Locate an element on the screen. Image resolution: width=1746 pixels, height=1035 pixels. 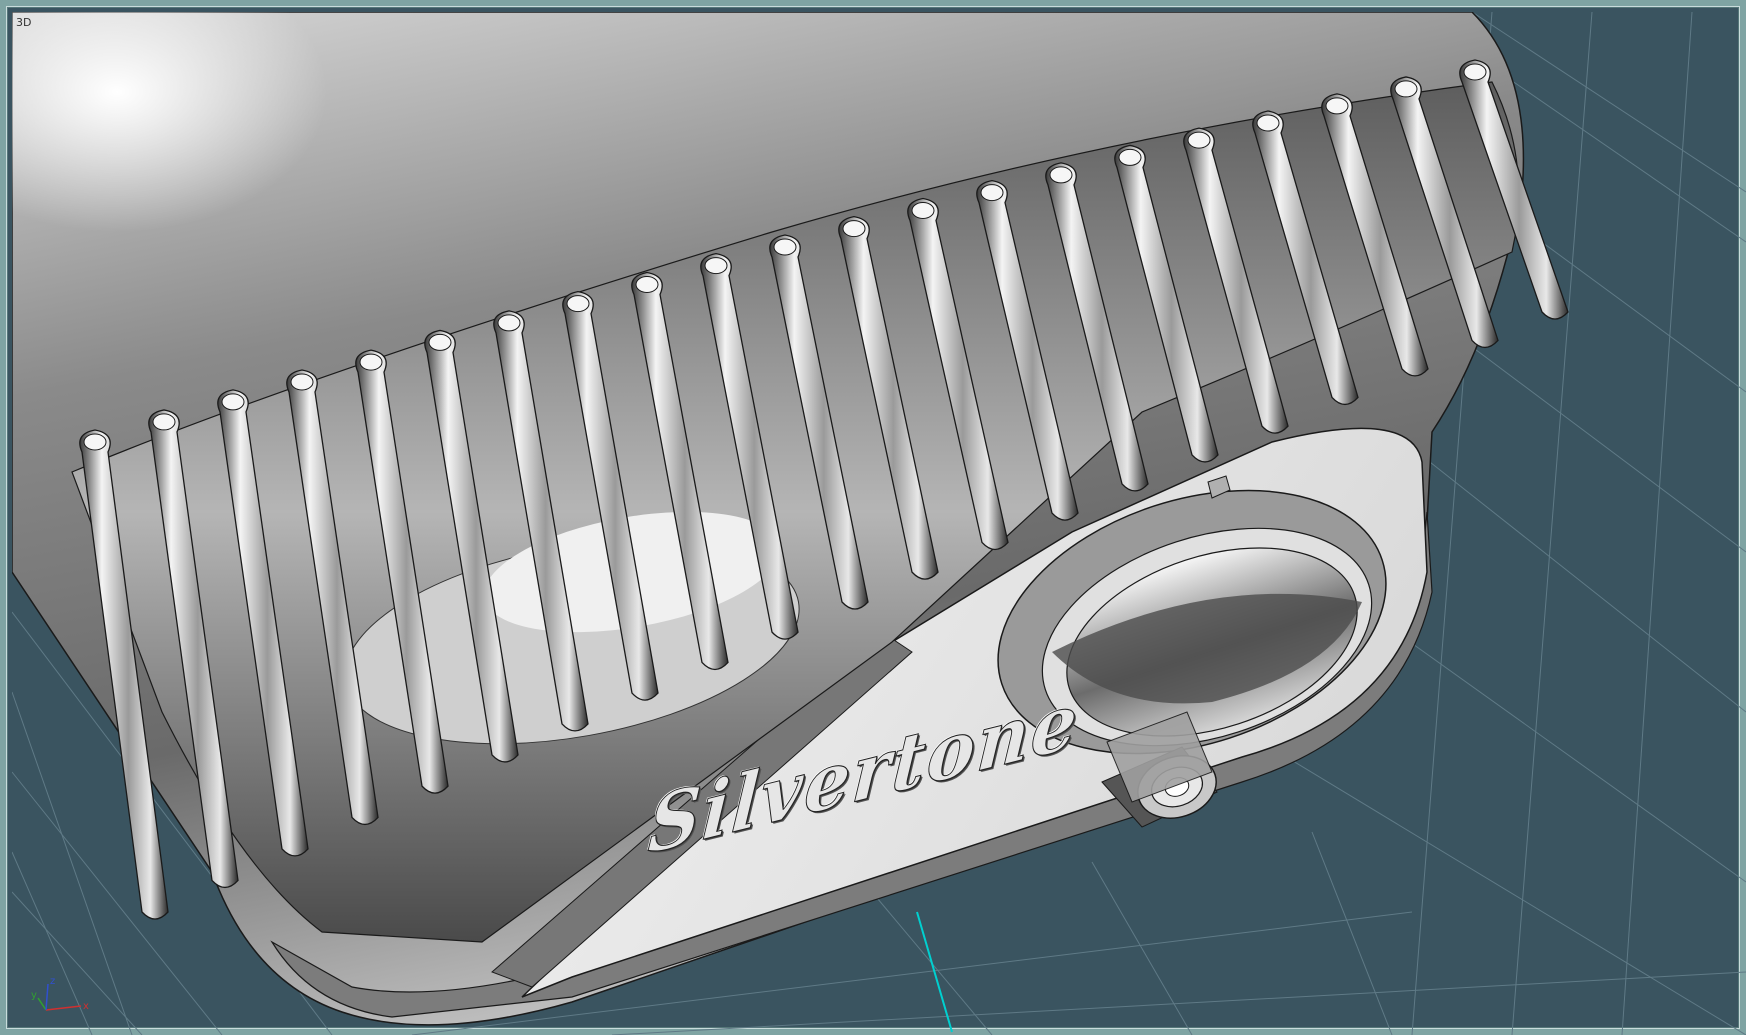
z-axis-line is located at coordinates (47, 997).